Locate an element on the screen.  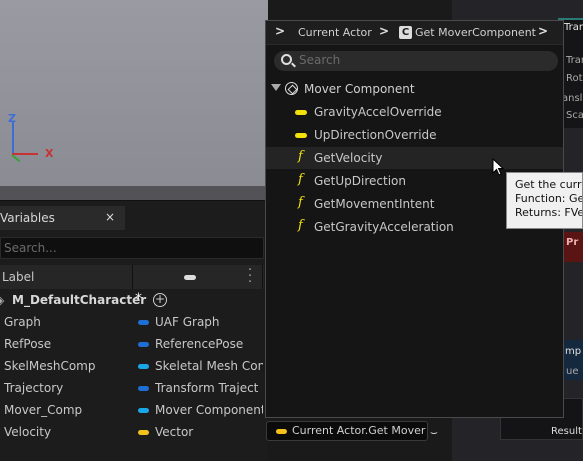
more-options-icon: · · · is located at coordinates (250, 276).